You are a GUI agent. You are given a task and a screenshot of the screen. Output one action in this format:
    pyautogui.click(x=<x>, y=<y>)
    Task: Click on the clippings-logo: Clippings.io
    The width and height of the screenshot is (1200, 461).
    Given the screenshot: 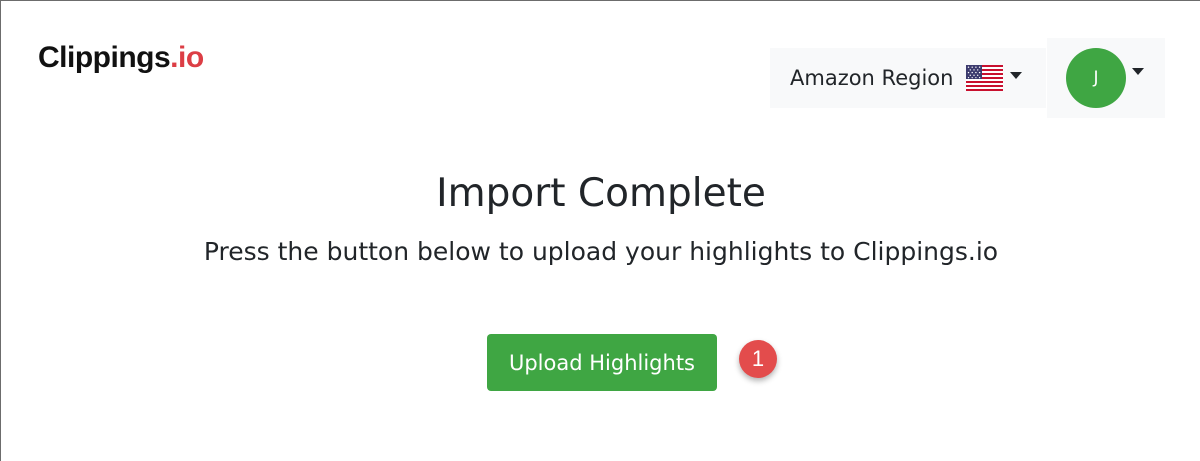 What is the action you would take?
    pyautogui.click(x=121, y=58)
    